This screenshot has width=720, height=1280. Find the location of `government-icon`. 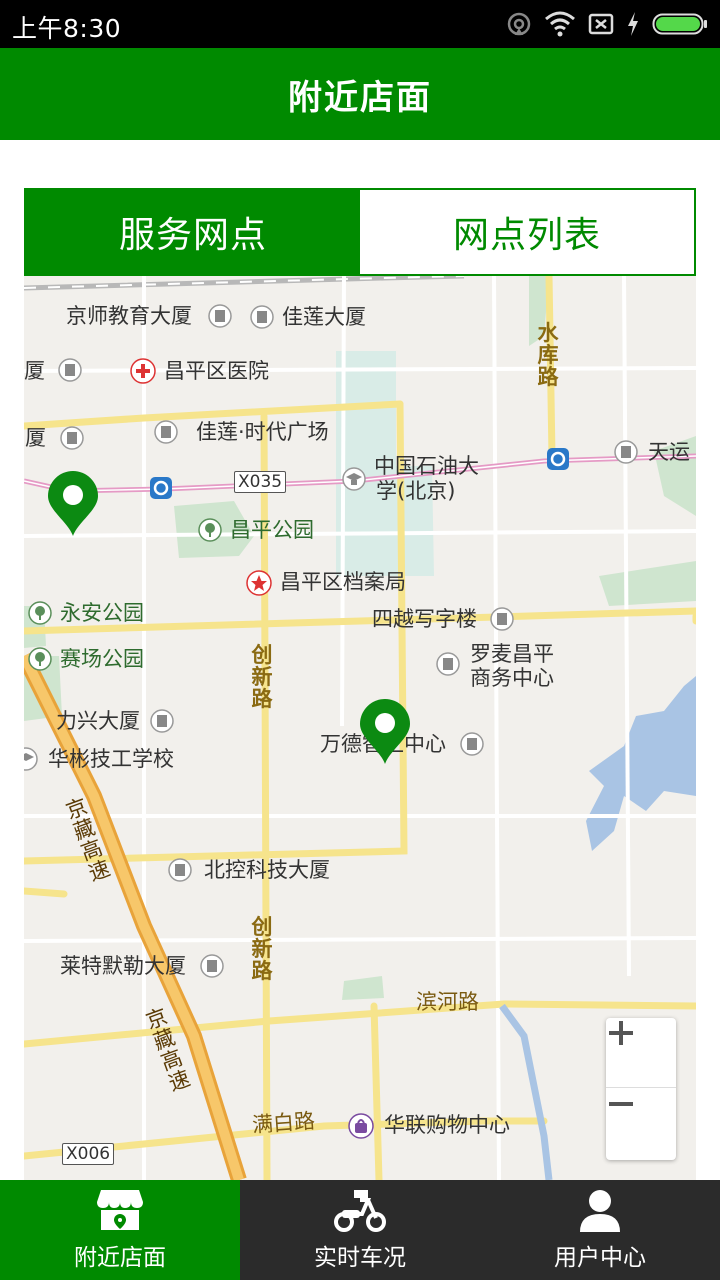

government-icon is located at coordinates (259, 583).